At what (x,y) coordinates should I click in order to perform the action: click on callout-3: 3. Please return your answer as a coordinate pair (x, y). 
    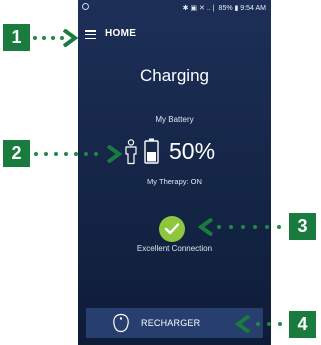
    Looking at the image, I should click on (302, 226).